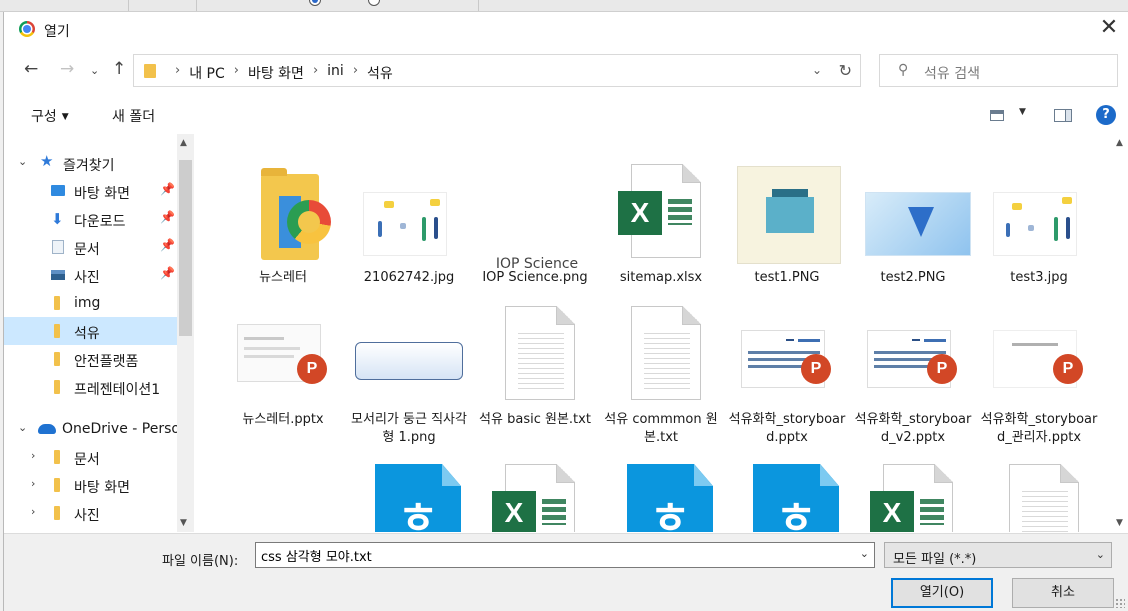 The width and height of the screenshot is (1128, 611). What do you see at coordinates (102, 194) in the screenshot?
I see `sidebar-item-label: 바탕 화면` at bounding box center [102, 194].